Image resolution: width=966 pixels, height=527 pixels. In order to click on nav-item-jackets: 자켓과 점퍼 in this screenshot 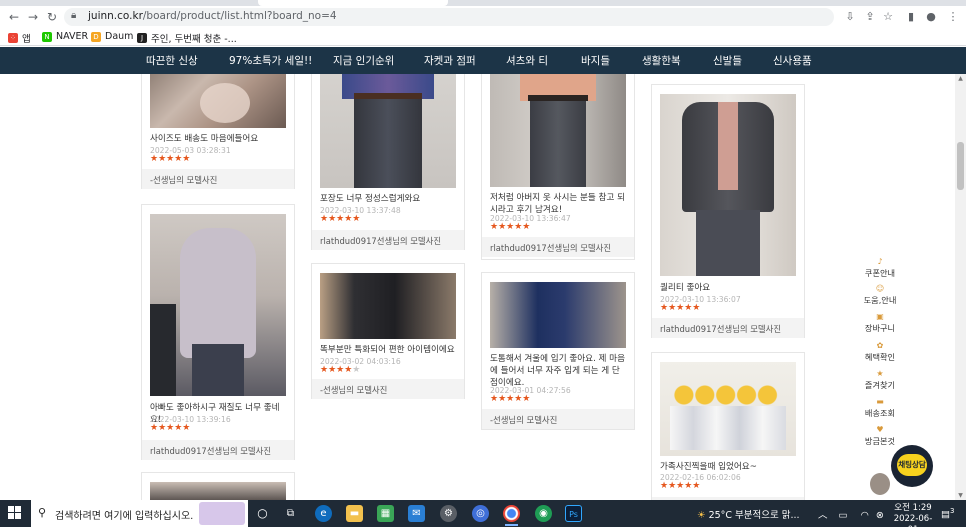, I will do `click(450, 60)`.